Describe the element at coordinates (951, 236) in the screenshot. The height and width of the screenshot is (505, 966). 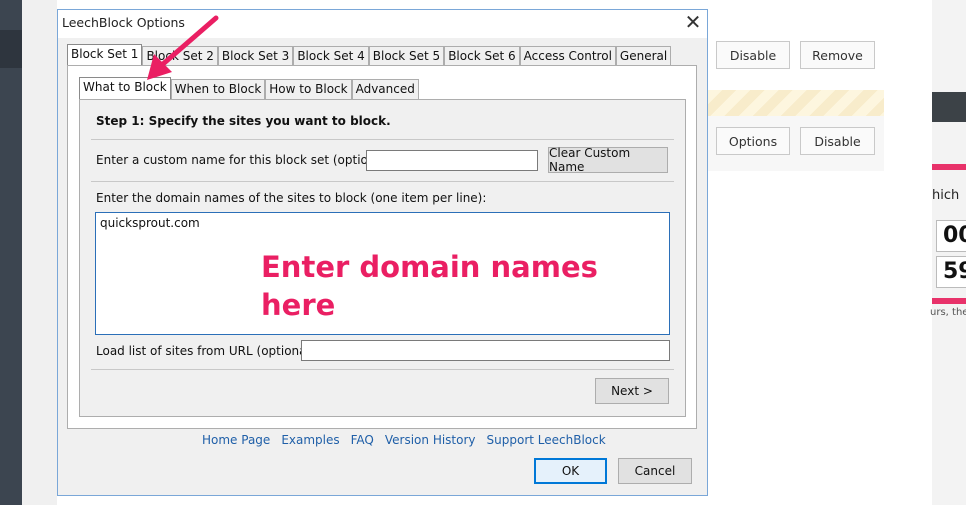
I see `right-panel-counter-1: 00` at that location.